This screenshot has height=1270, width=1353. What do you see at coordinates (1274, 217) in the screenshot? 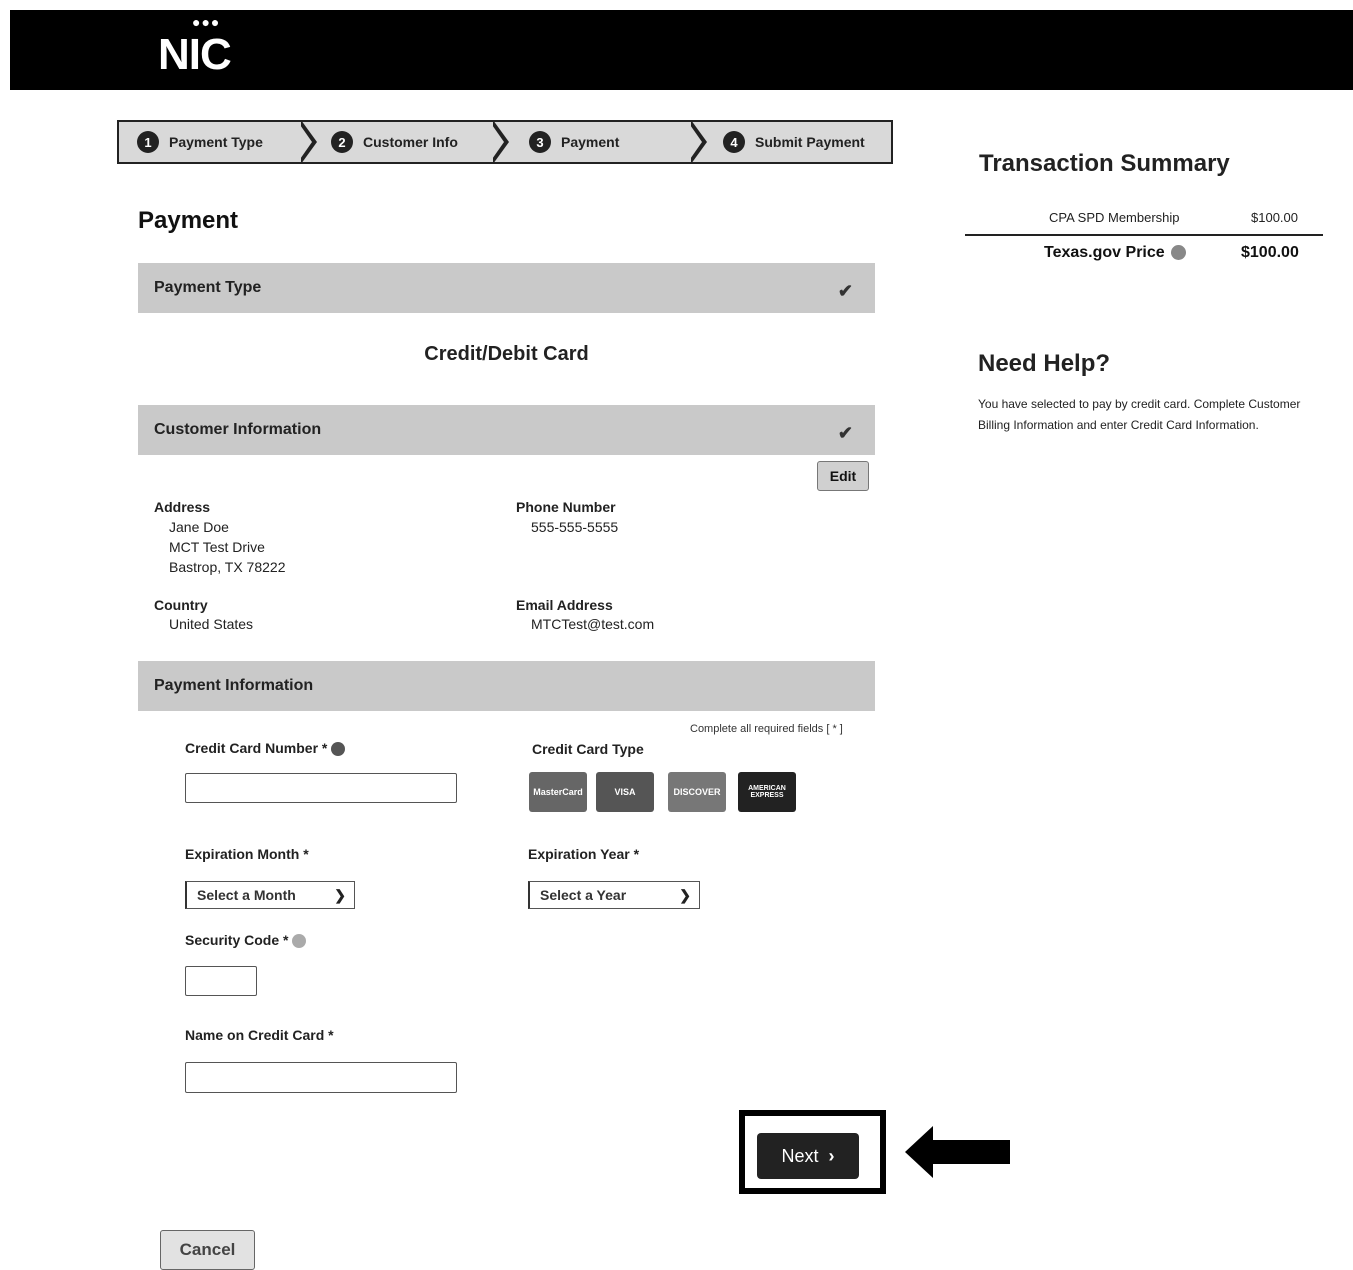
I see `summary-item-price: $100.00` at bounding box center [1274, 217].